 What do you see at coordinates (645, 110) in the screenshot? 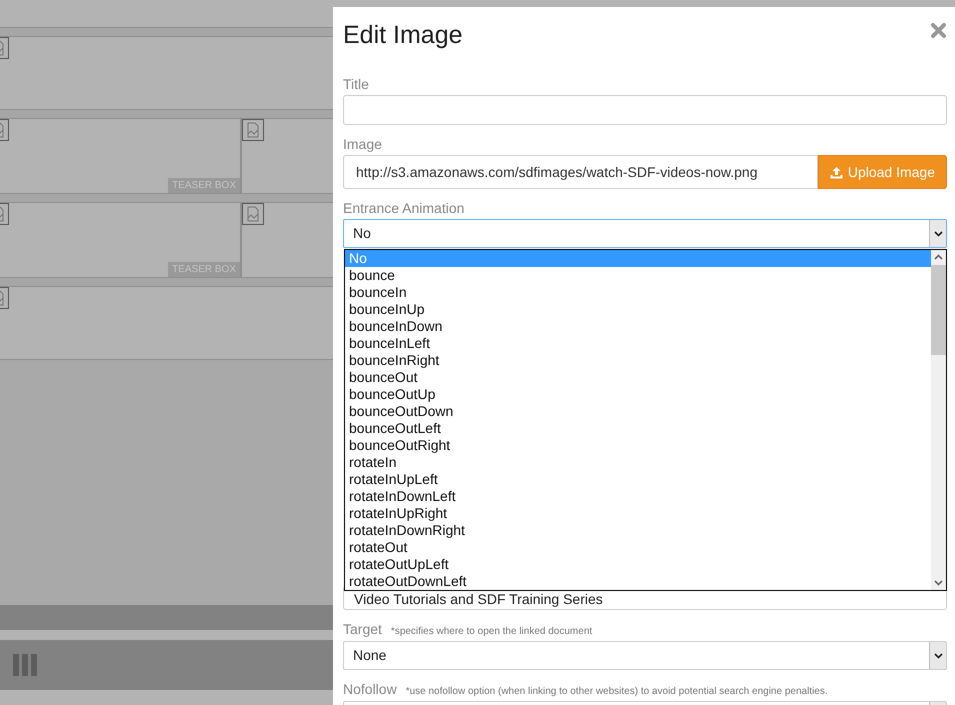
I see `text-field` at bounding box center [645, 110].